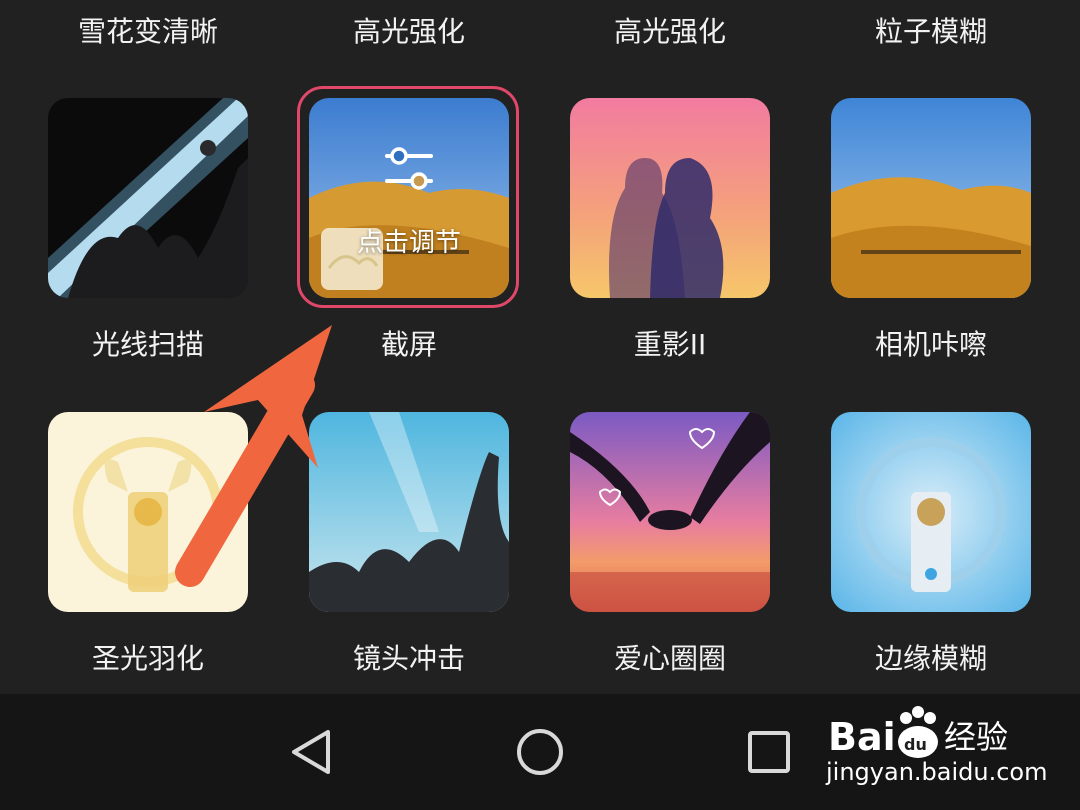 Image resolution: width=1080 pixels, height=810 pixels. I want to click on effect-label: 镜头冲击, so click(409, 659).